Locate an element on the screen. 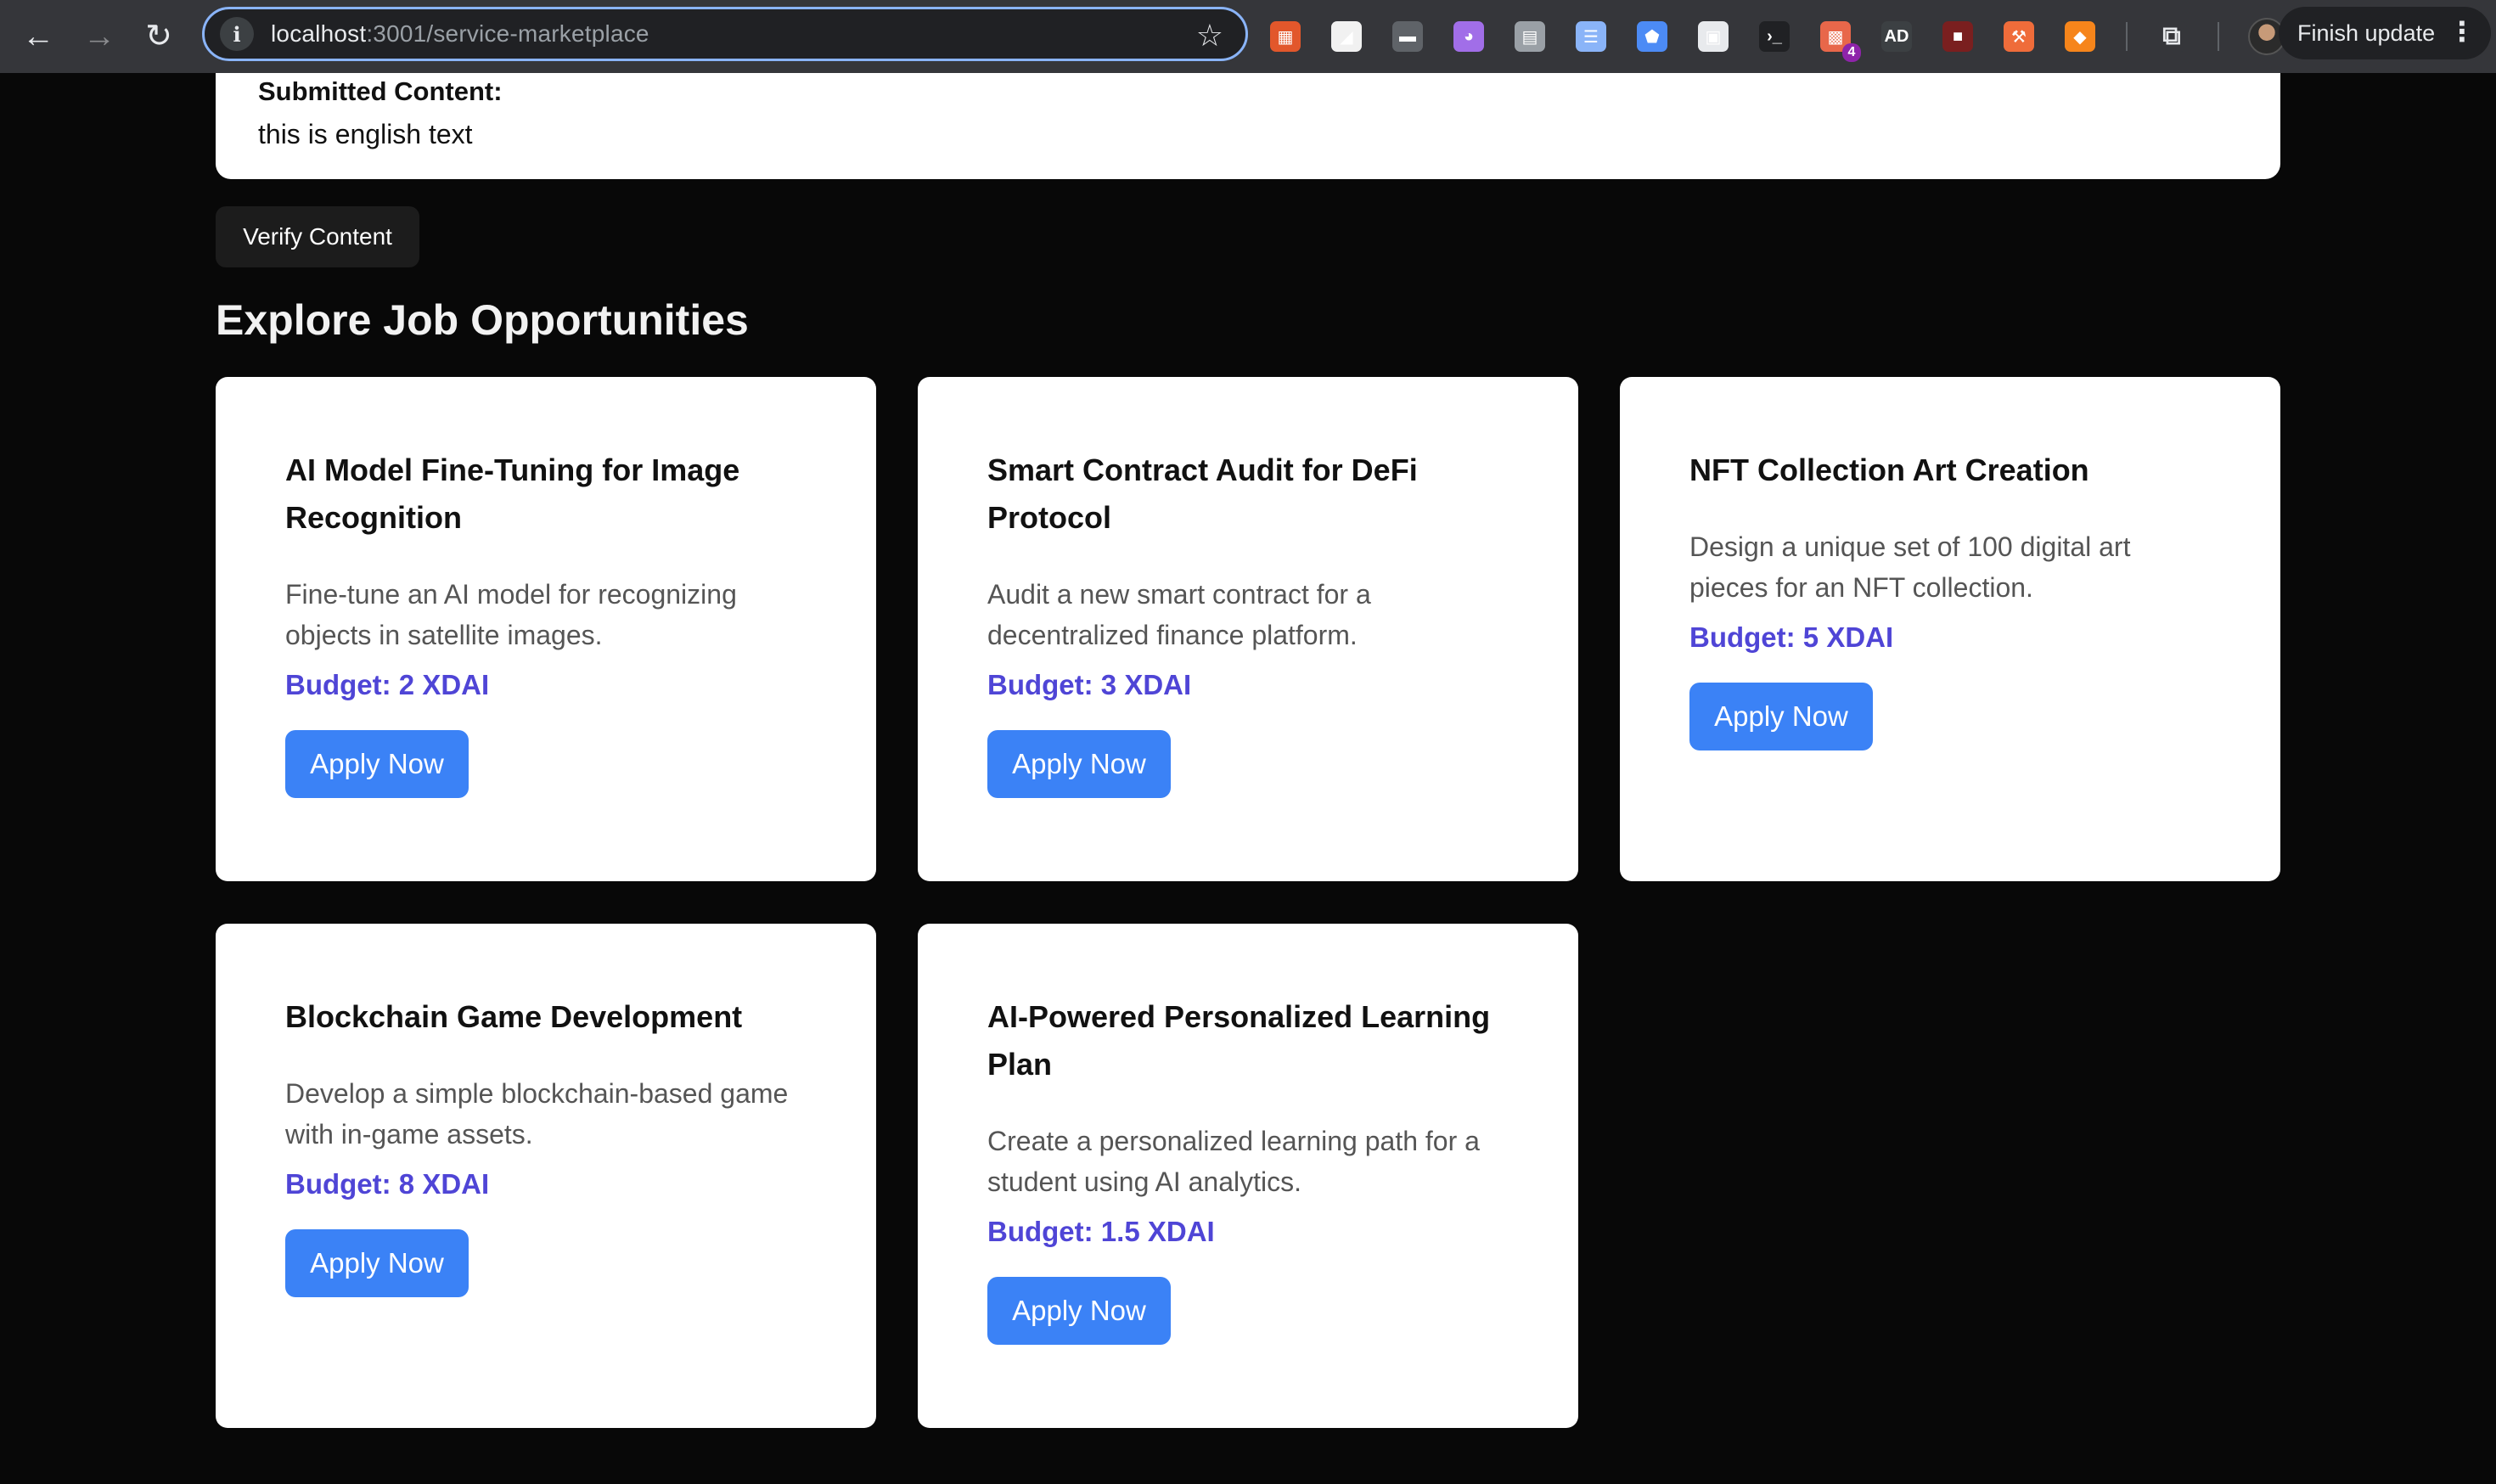 The image size is (2496, 1484). address-bar: i localhost:3001/service-marketplace ☆ is located at coordinates (725, 34).